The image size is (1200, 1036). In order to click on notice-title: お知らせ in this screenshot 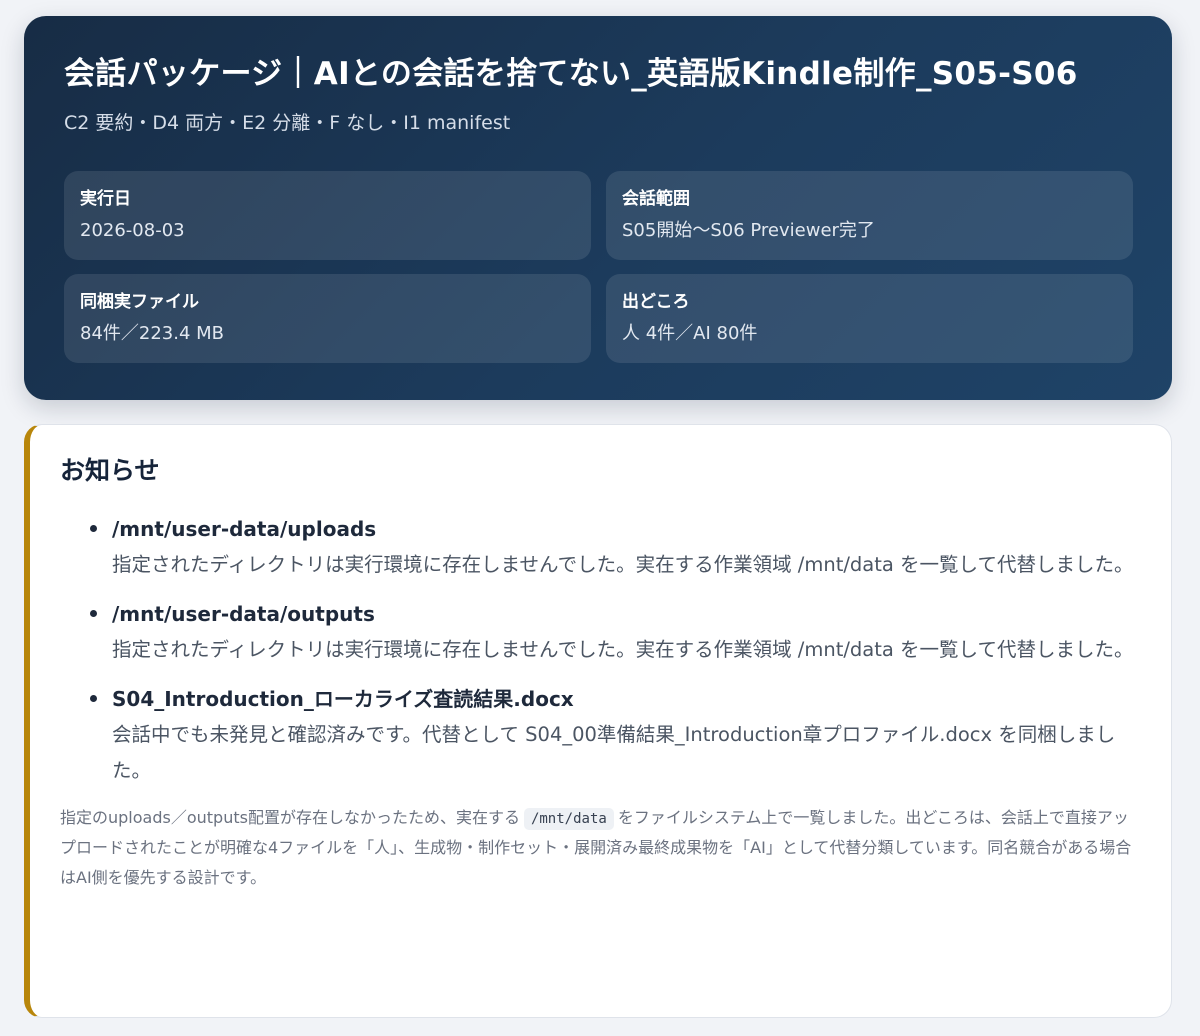, I will do `click(110, 470)`.